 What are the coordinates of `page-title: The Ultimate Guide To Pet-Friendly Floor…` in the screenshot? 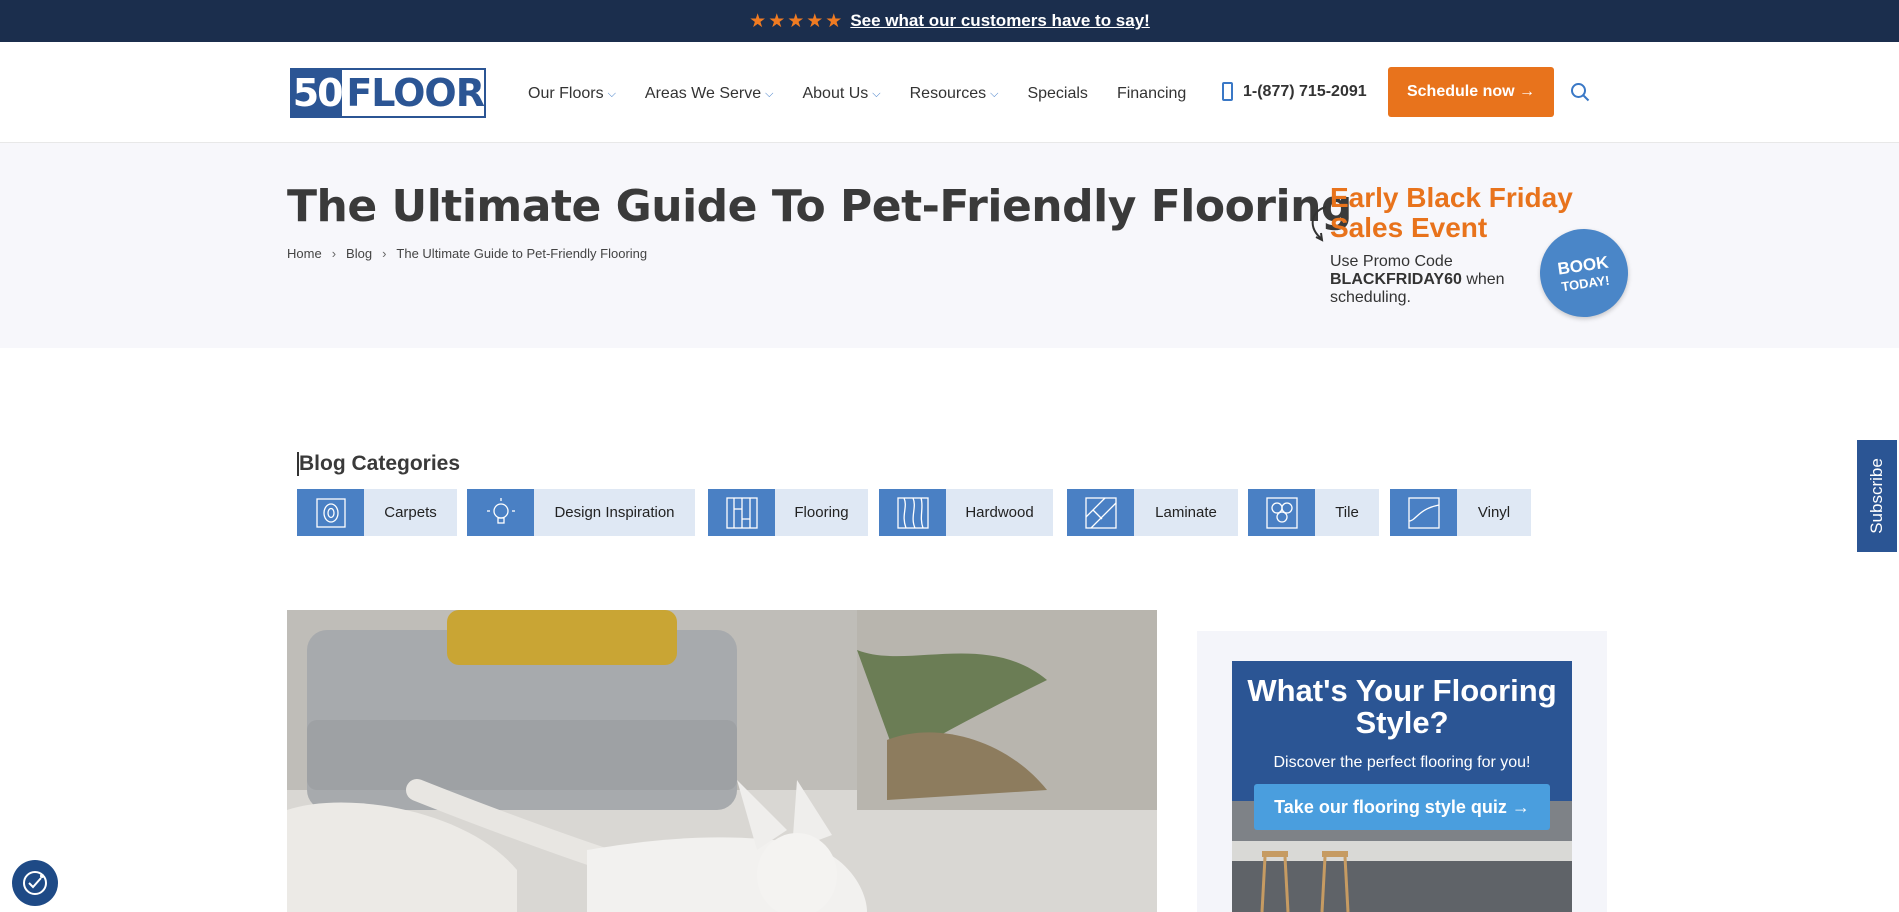 It's located at (819, 206).